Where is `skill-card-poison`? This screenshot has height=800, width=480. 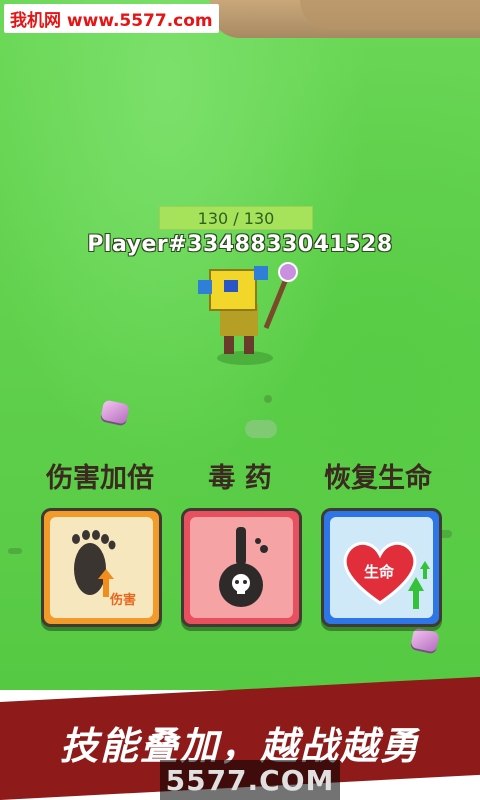 skill-card-poison is located at coordinates (241, 567).